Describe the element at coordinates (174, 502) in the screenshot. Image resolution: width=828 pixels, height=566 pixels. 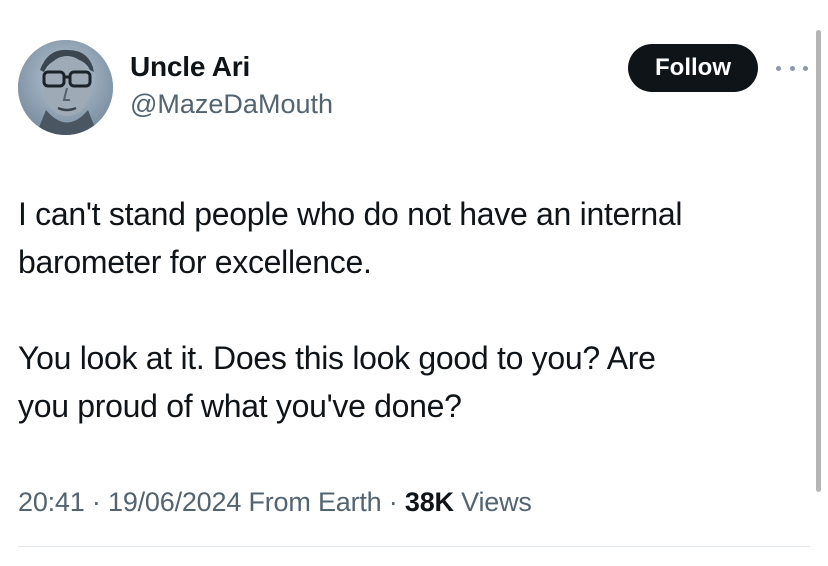
I see `tweet-date: 19/06/2024` at that location.